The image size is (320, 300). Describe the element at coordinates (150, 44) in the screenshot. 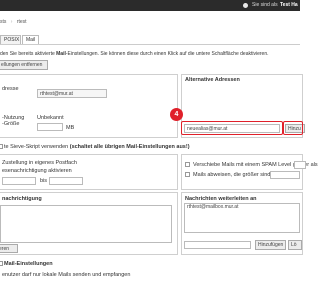

I see `tab-underline` at that location.